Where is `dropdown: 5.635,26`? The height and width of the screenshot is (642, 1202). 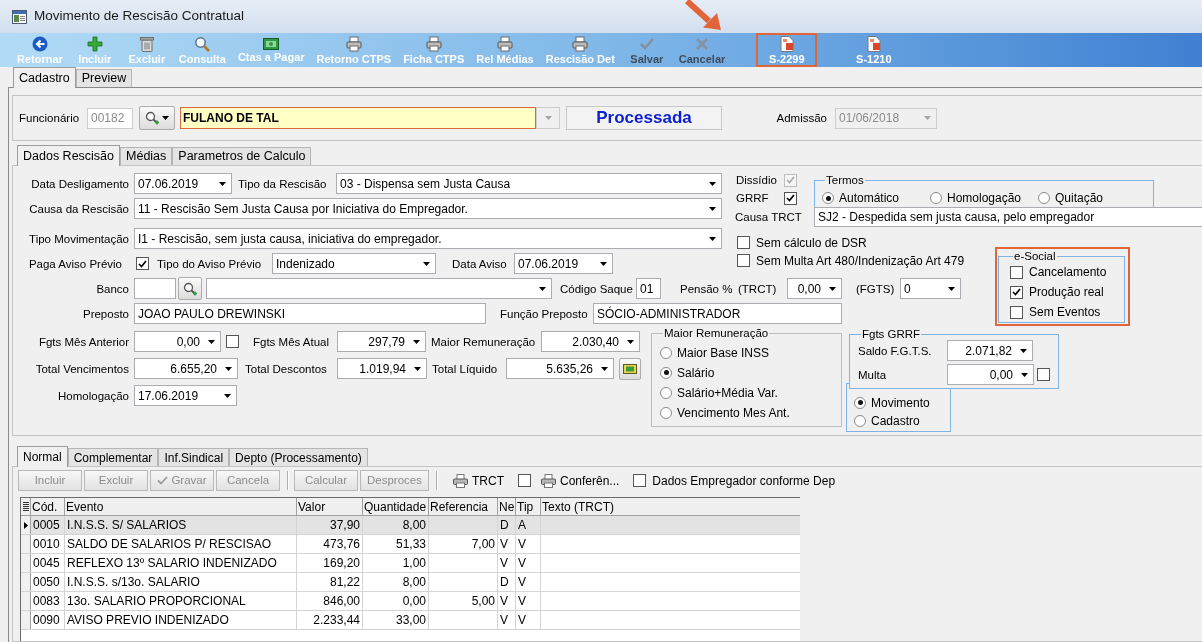 dropdown: 5.635,26 is located at coordinates (560, 368).